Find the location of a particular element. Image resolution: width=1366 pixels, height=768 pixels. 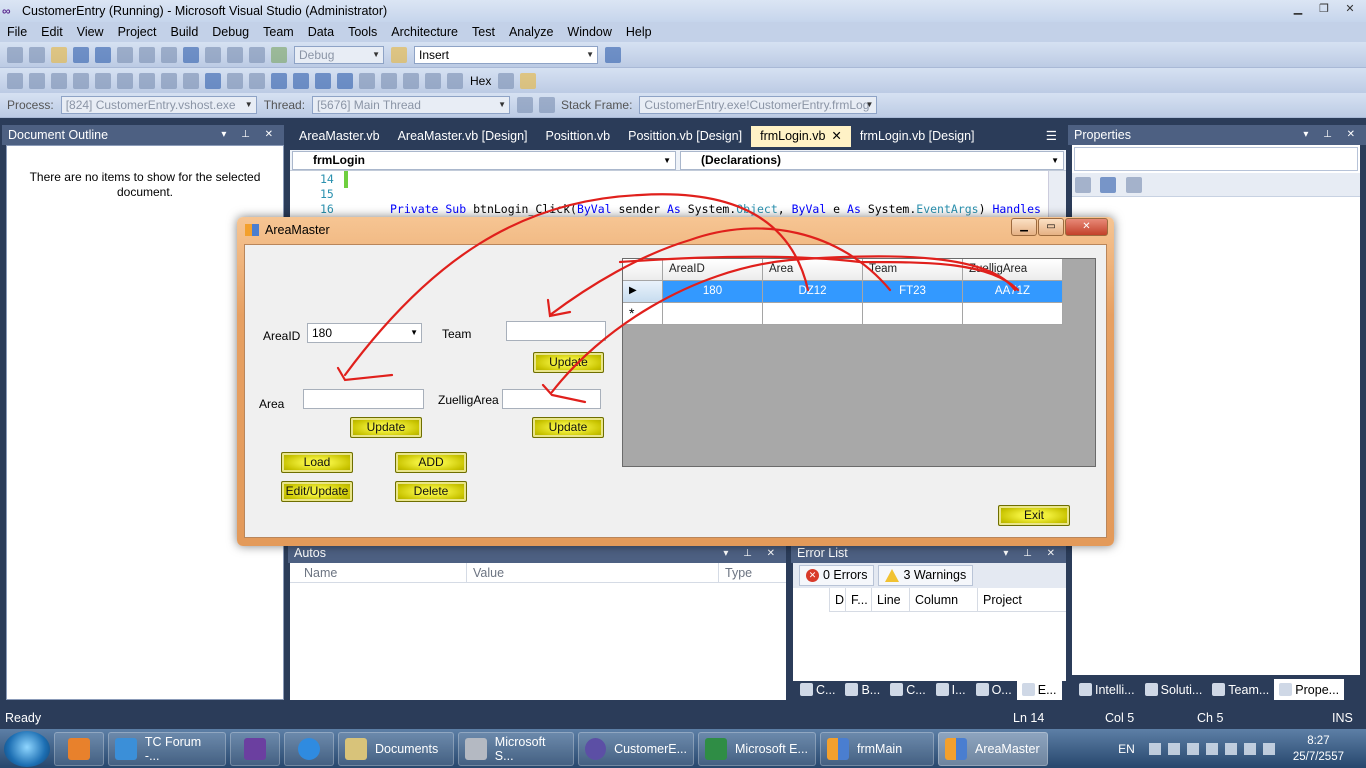

menu-build: Build is located at coordinates (184, 32).